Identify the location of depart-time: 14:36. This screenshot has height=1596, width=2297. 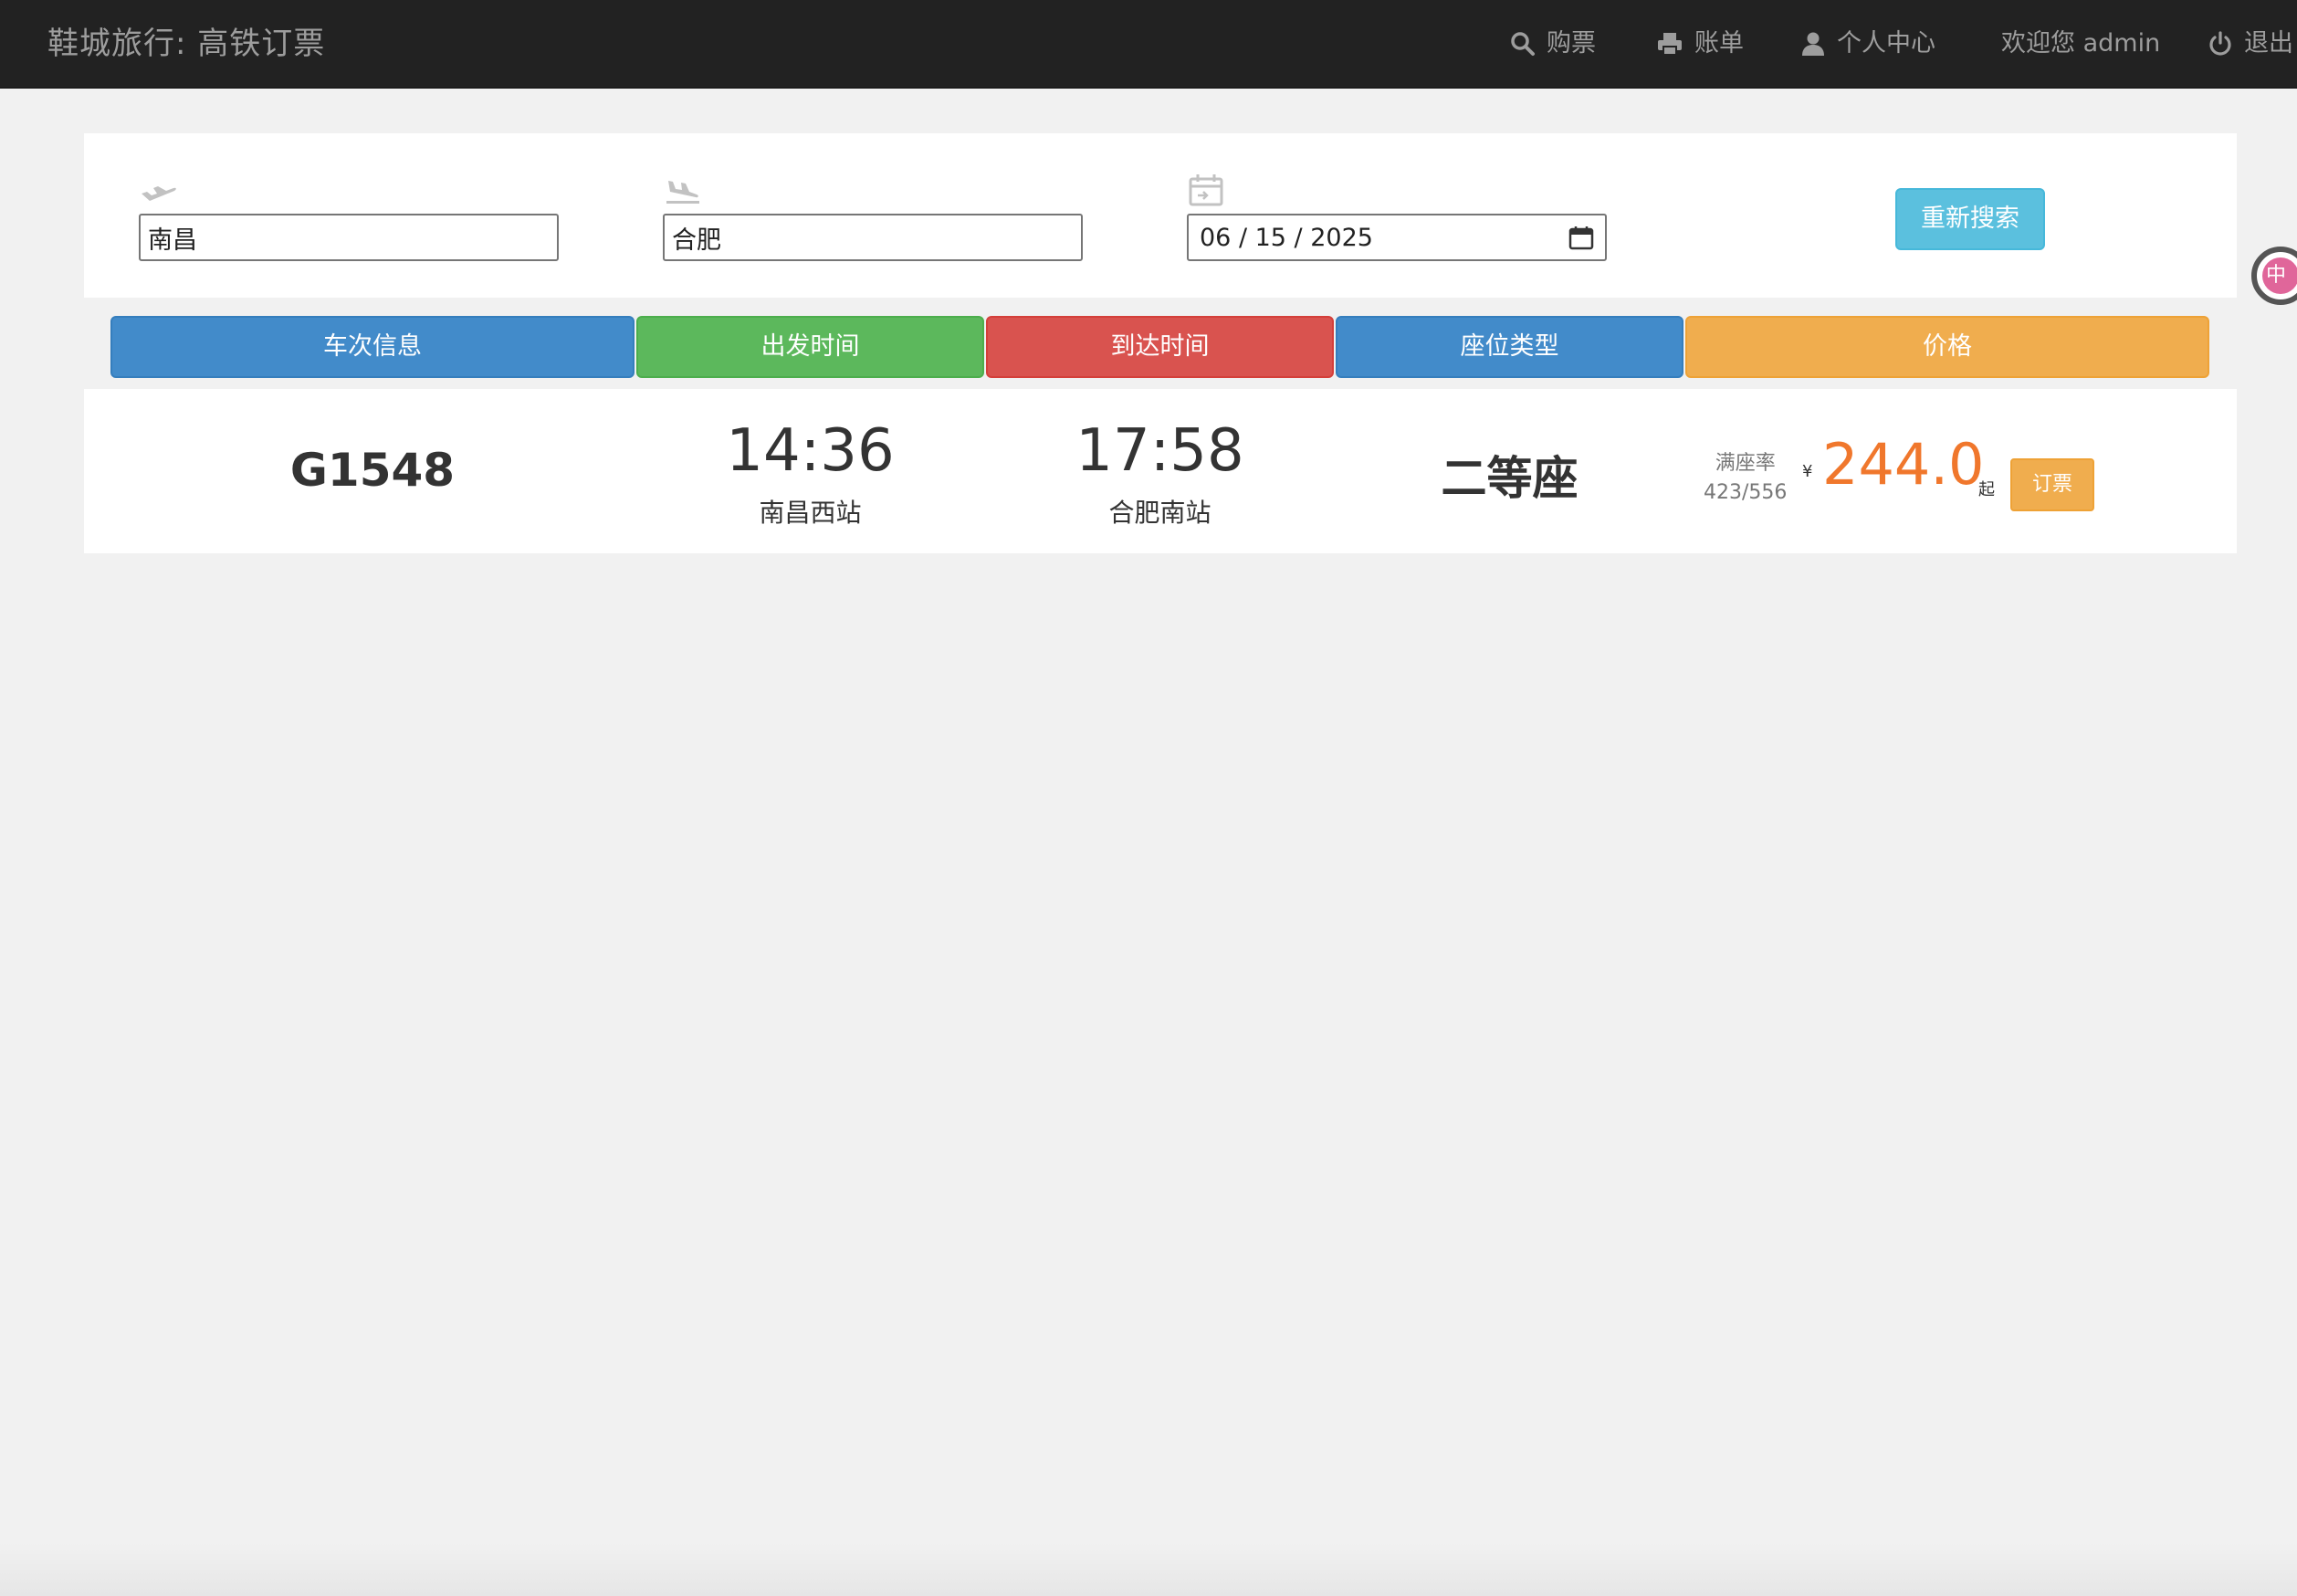
(810, 451).